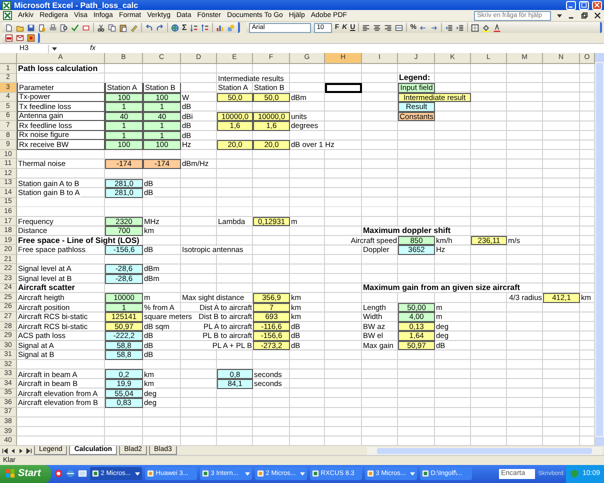 This screenshot has height=483, width=604. Describe the element at coordinates (31, 38) in the screenshot. I see `pdf-review-icon` at that location.